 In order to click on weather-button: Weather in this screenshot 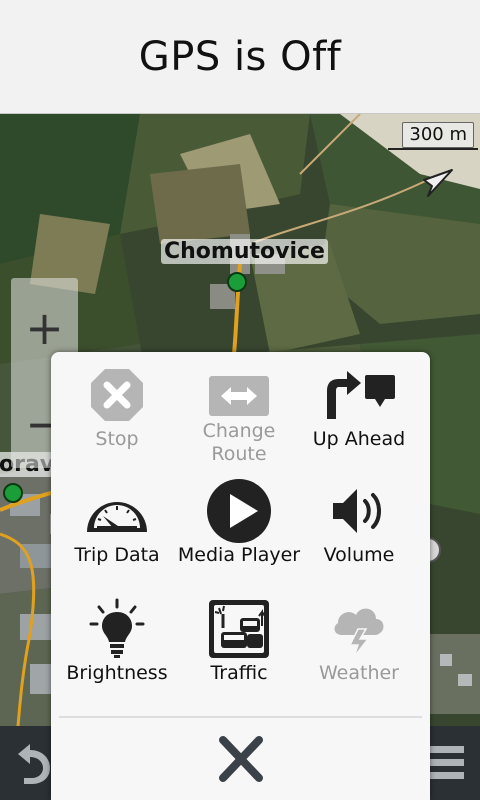, I will do `click(359, 651)`.